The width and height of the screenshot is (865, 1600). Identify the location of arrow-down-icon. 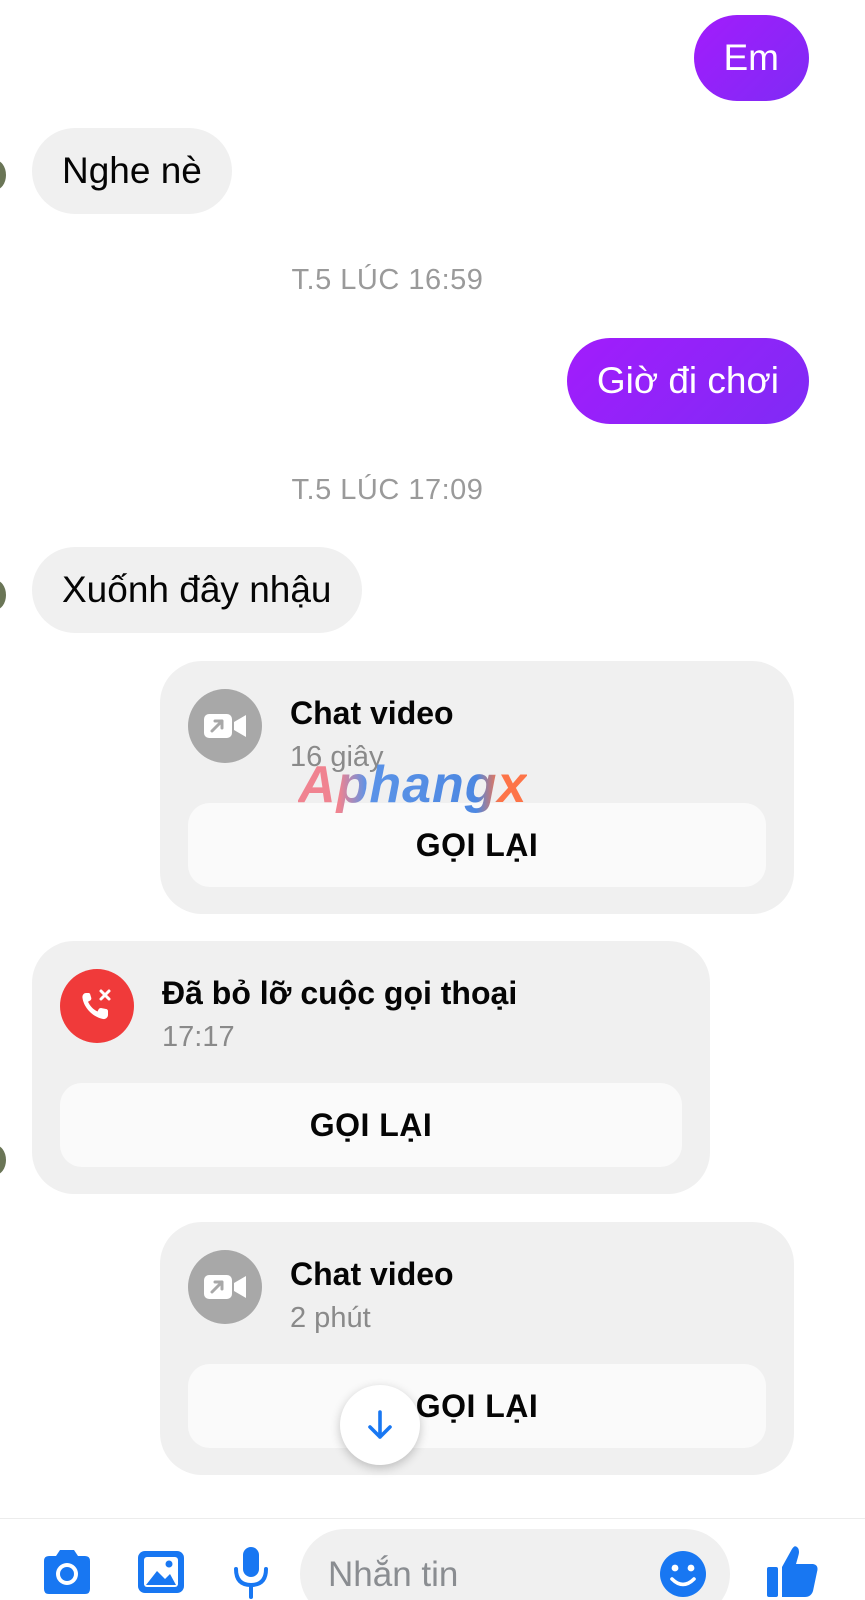
(380, 1424).